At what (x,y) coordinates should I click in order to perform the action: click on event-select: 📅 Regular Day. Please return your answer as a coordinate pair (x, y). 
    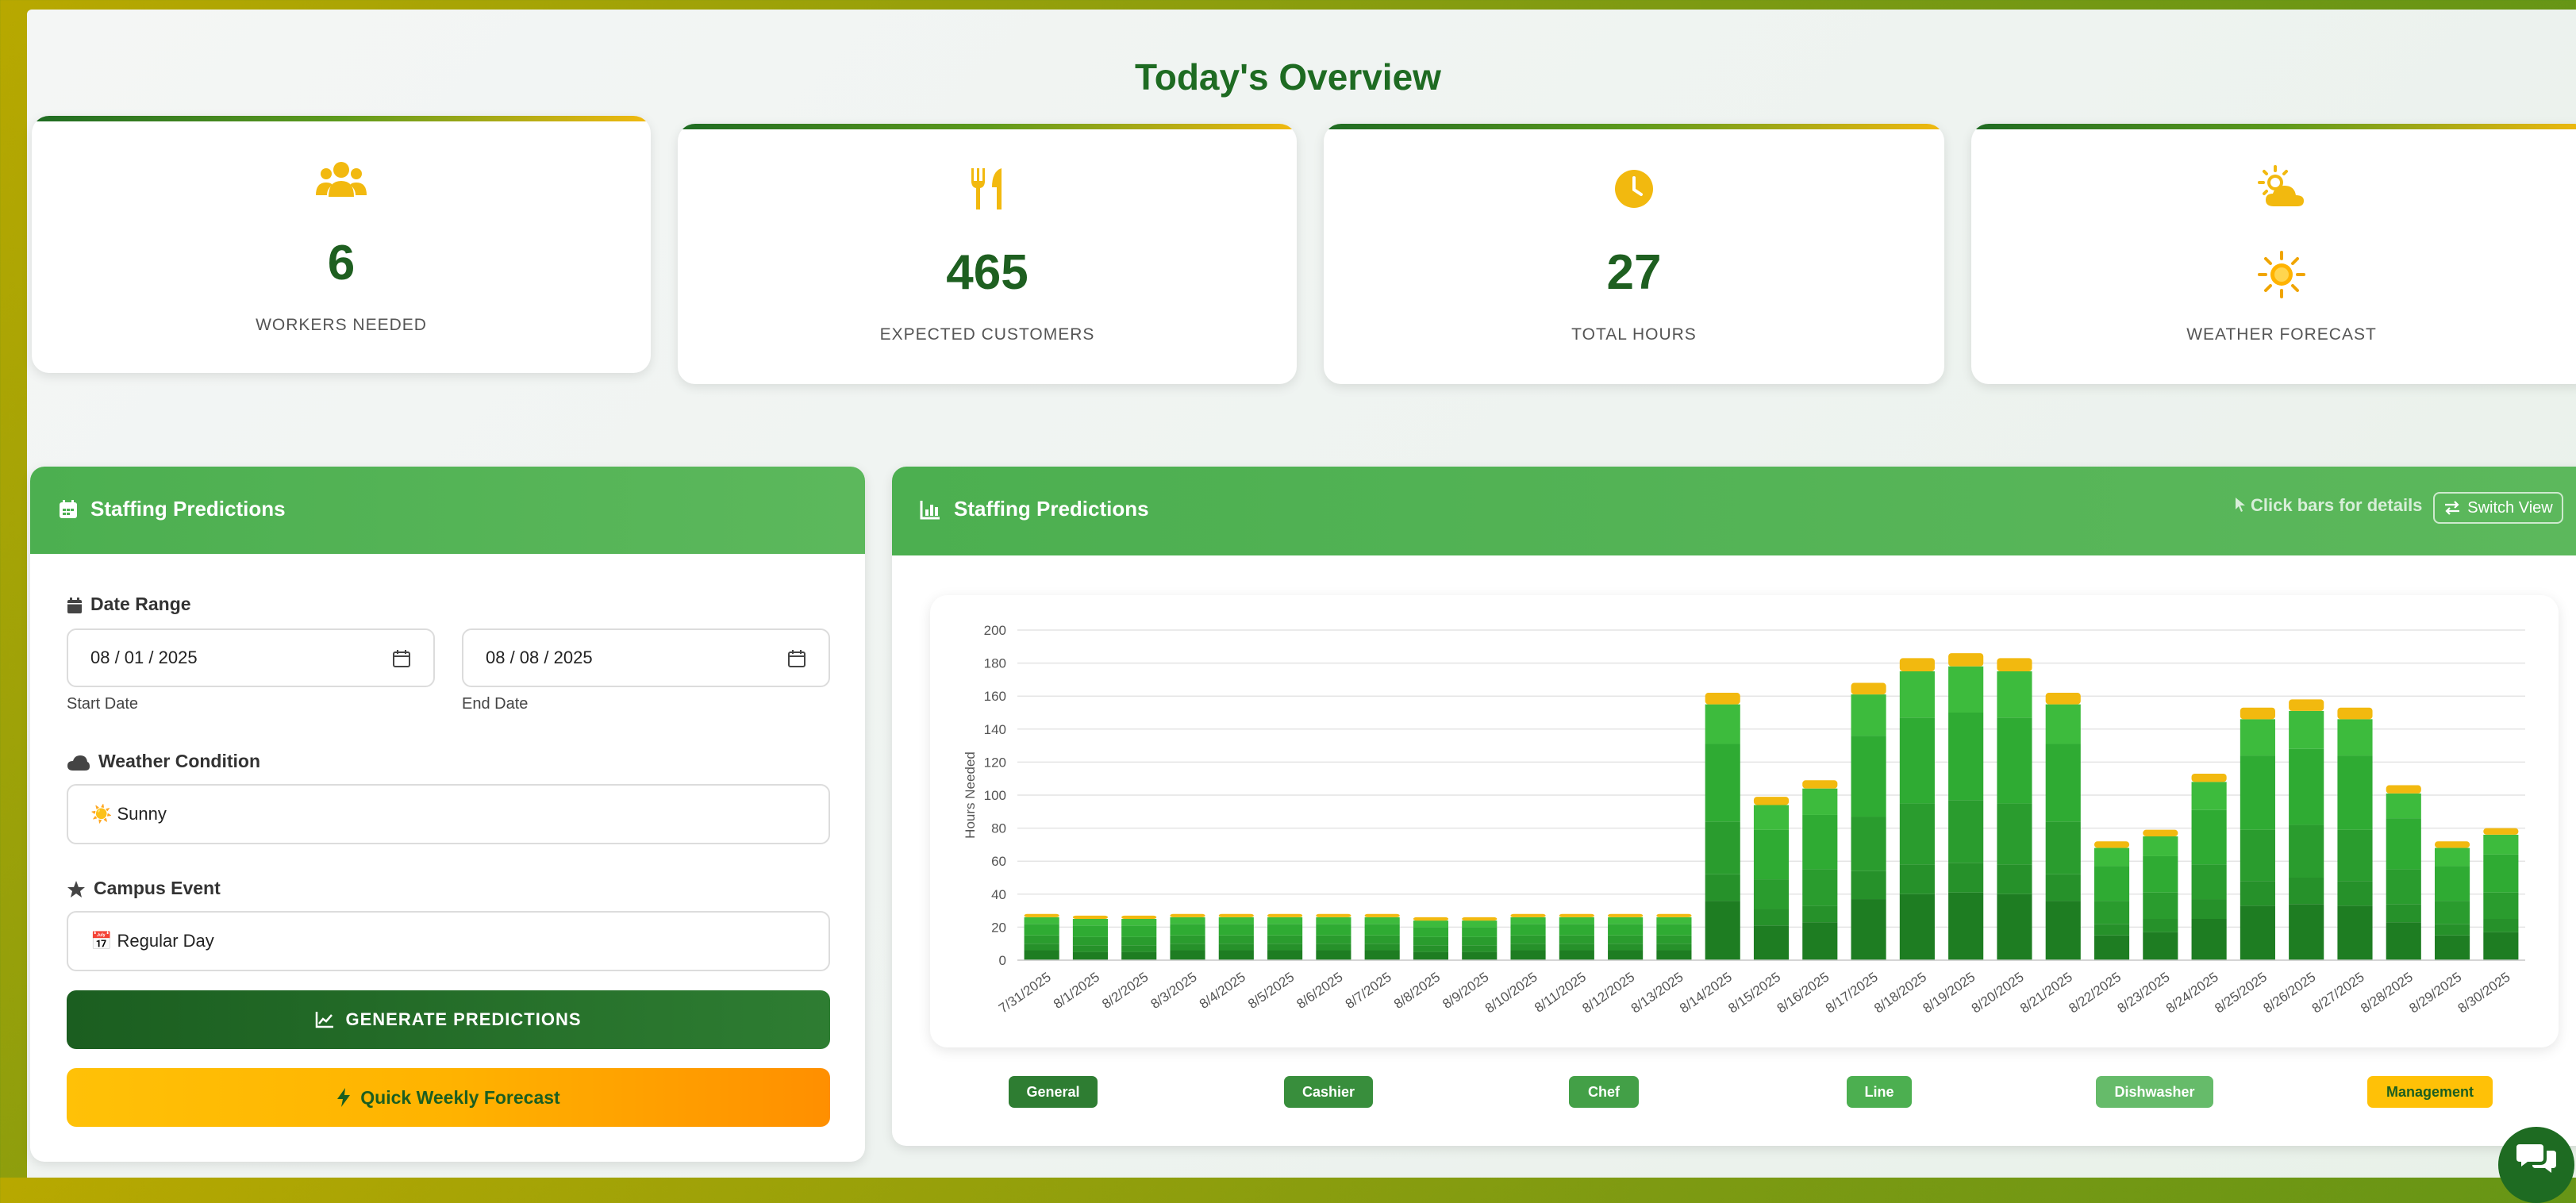
    Looking at the image, I should click on (449, 941).